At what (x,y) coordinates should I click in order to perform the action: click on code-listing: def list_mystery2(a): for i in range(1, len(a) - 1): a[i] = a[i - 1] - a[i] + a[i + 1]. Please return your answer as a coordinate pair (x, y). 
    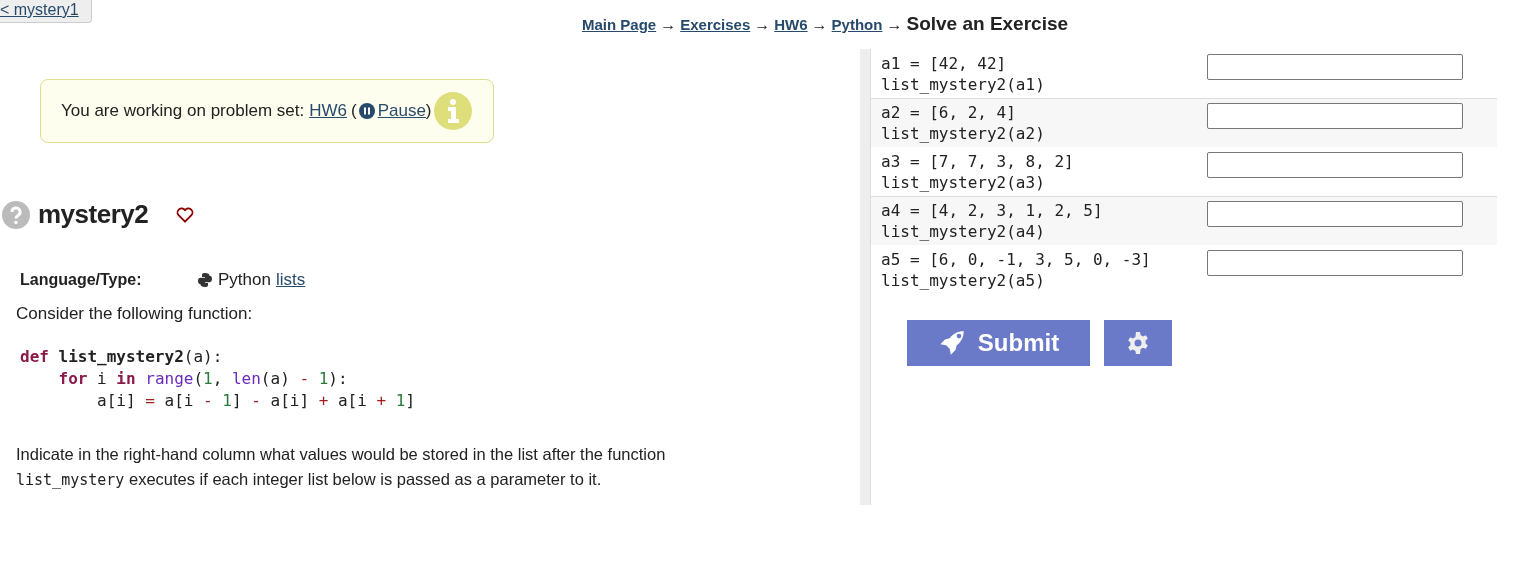
    Looking at the image, I should click on (218, 379).